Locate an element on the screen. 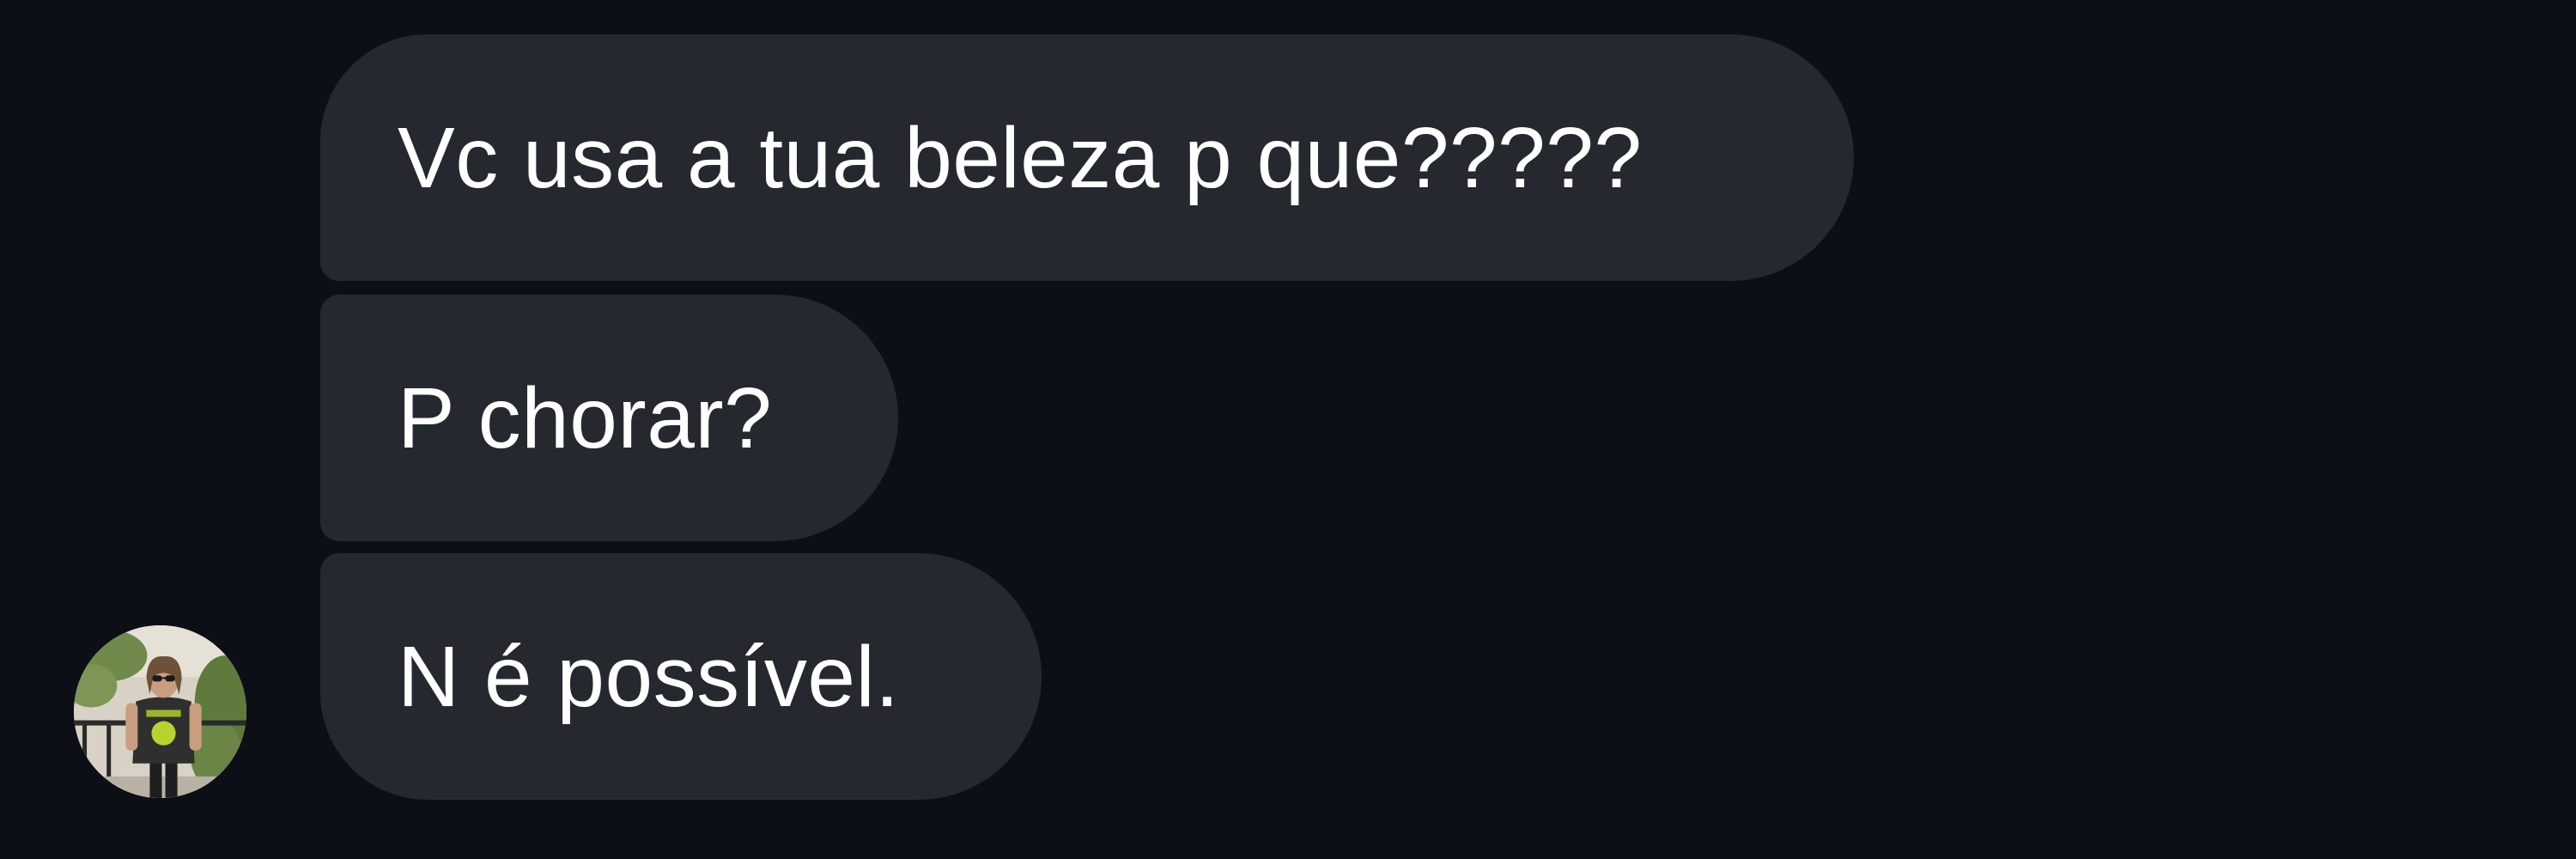 Image resolution: width=2576 pixels, height=859 pixels. message-bubble: N é possível. is located at coordinates (681, 676).